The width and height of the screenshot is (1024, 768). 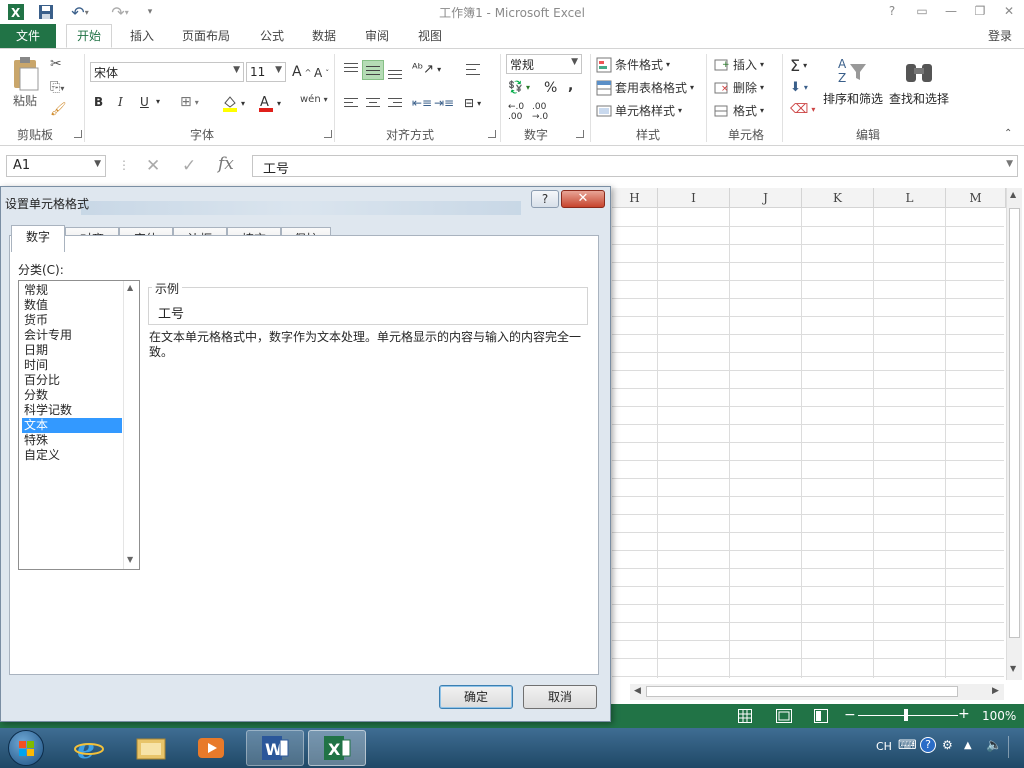 What do you see at coordinates (72, 365) in the screenshot?
I see `category-item: 时间` at bounding box center [72, 365].